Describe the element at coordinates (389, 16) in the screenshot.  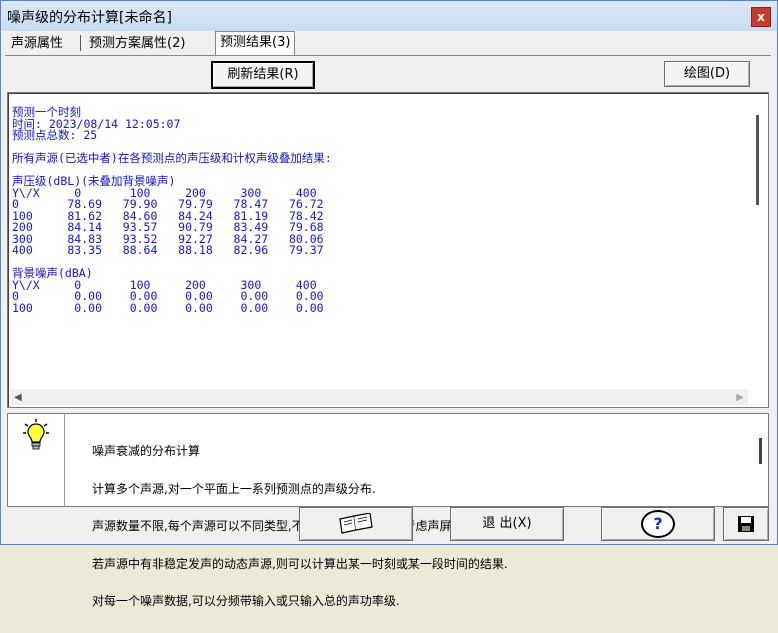
I see `title-bar: 噪声级的分布计算[未命名] x` at that location.